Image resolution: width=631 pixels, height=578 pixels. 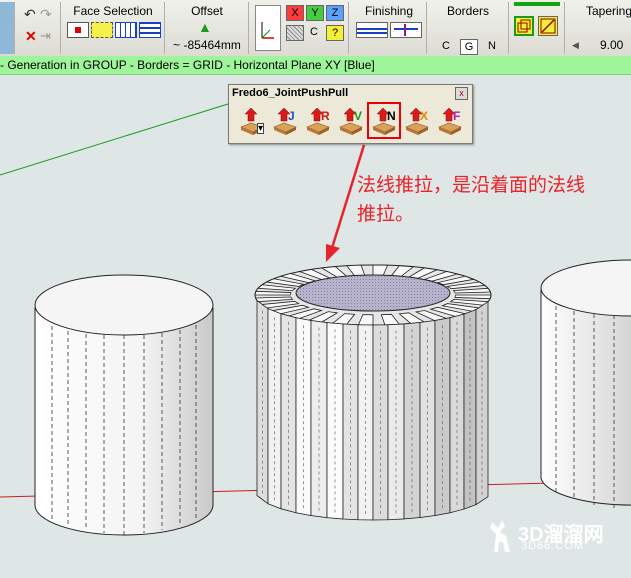 What do you see at coordinates (468, 11) in the screenshot?
I see `borders-label: Borders` at bounding box center [468, 11].